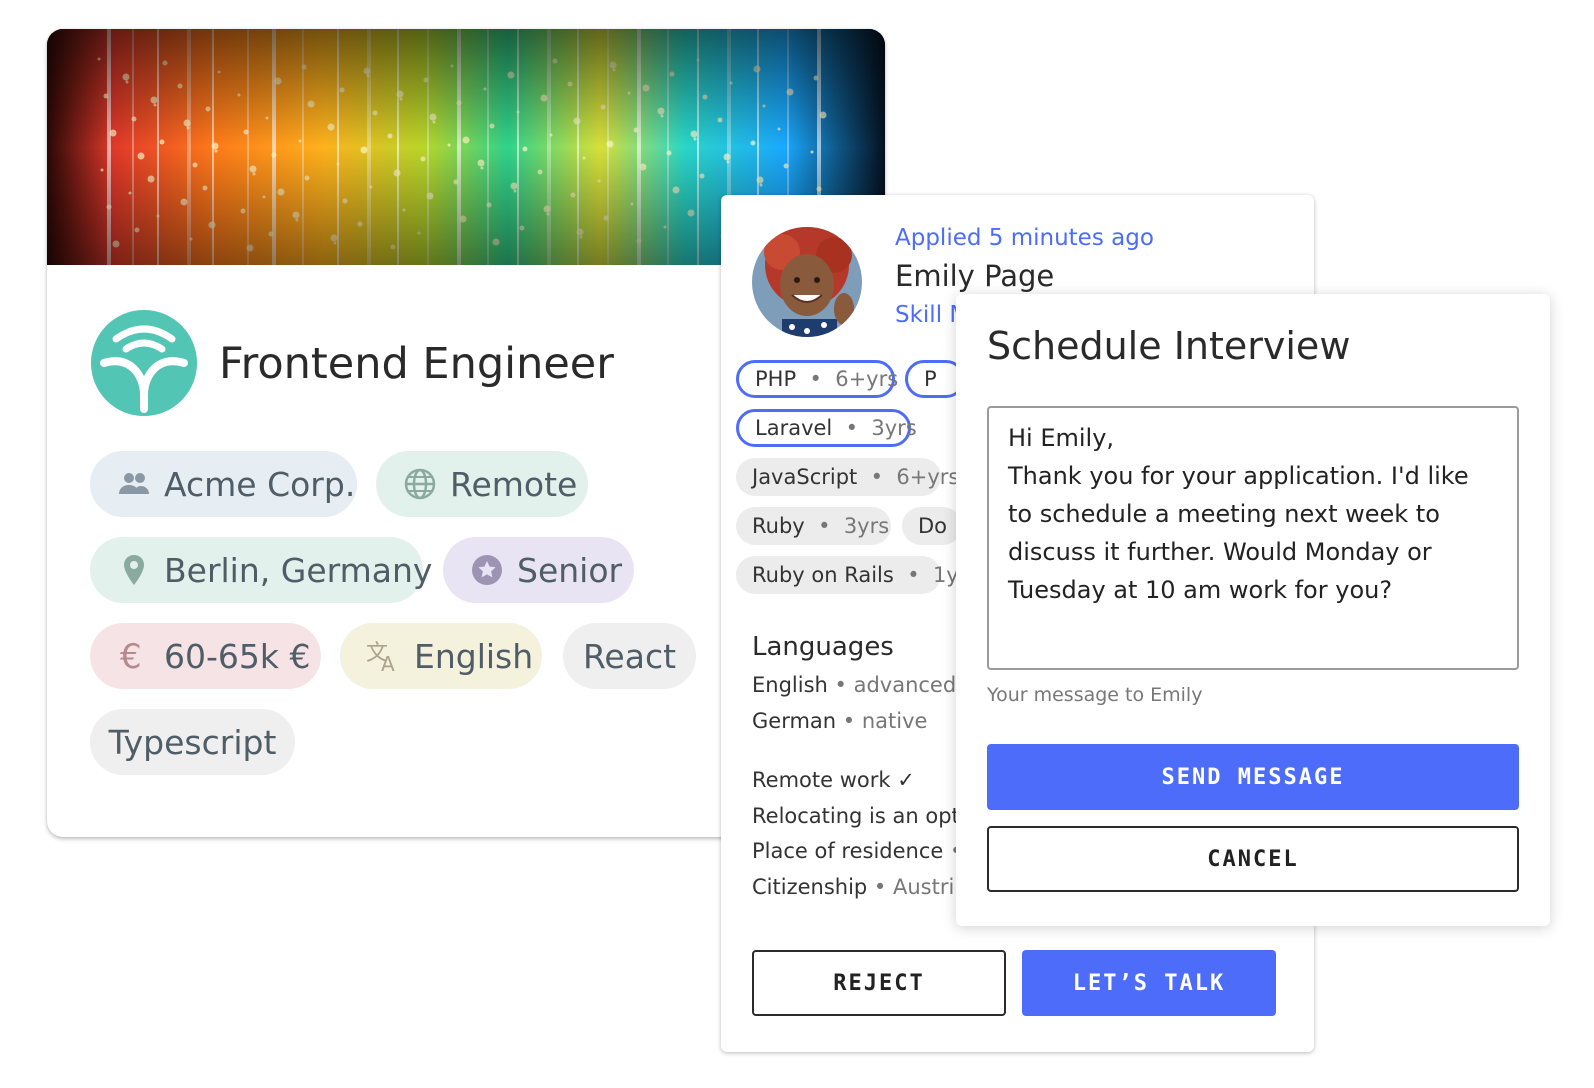 The height and width of the screenshot is (1088, 1594). I want to click on job-tag-label: Typescript, so click(192, 742).